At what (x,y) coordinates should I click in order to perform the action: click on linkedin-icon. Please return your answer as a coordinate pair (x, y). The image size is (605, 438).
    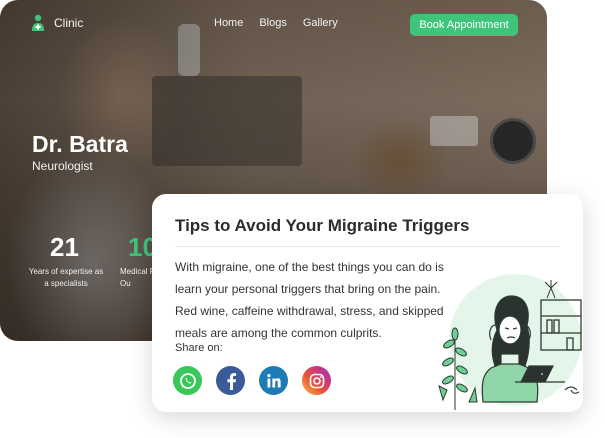
    Looking at the image, I should click on (273, 380).